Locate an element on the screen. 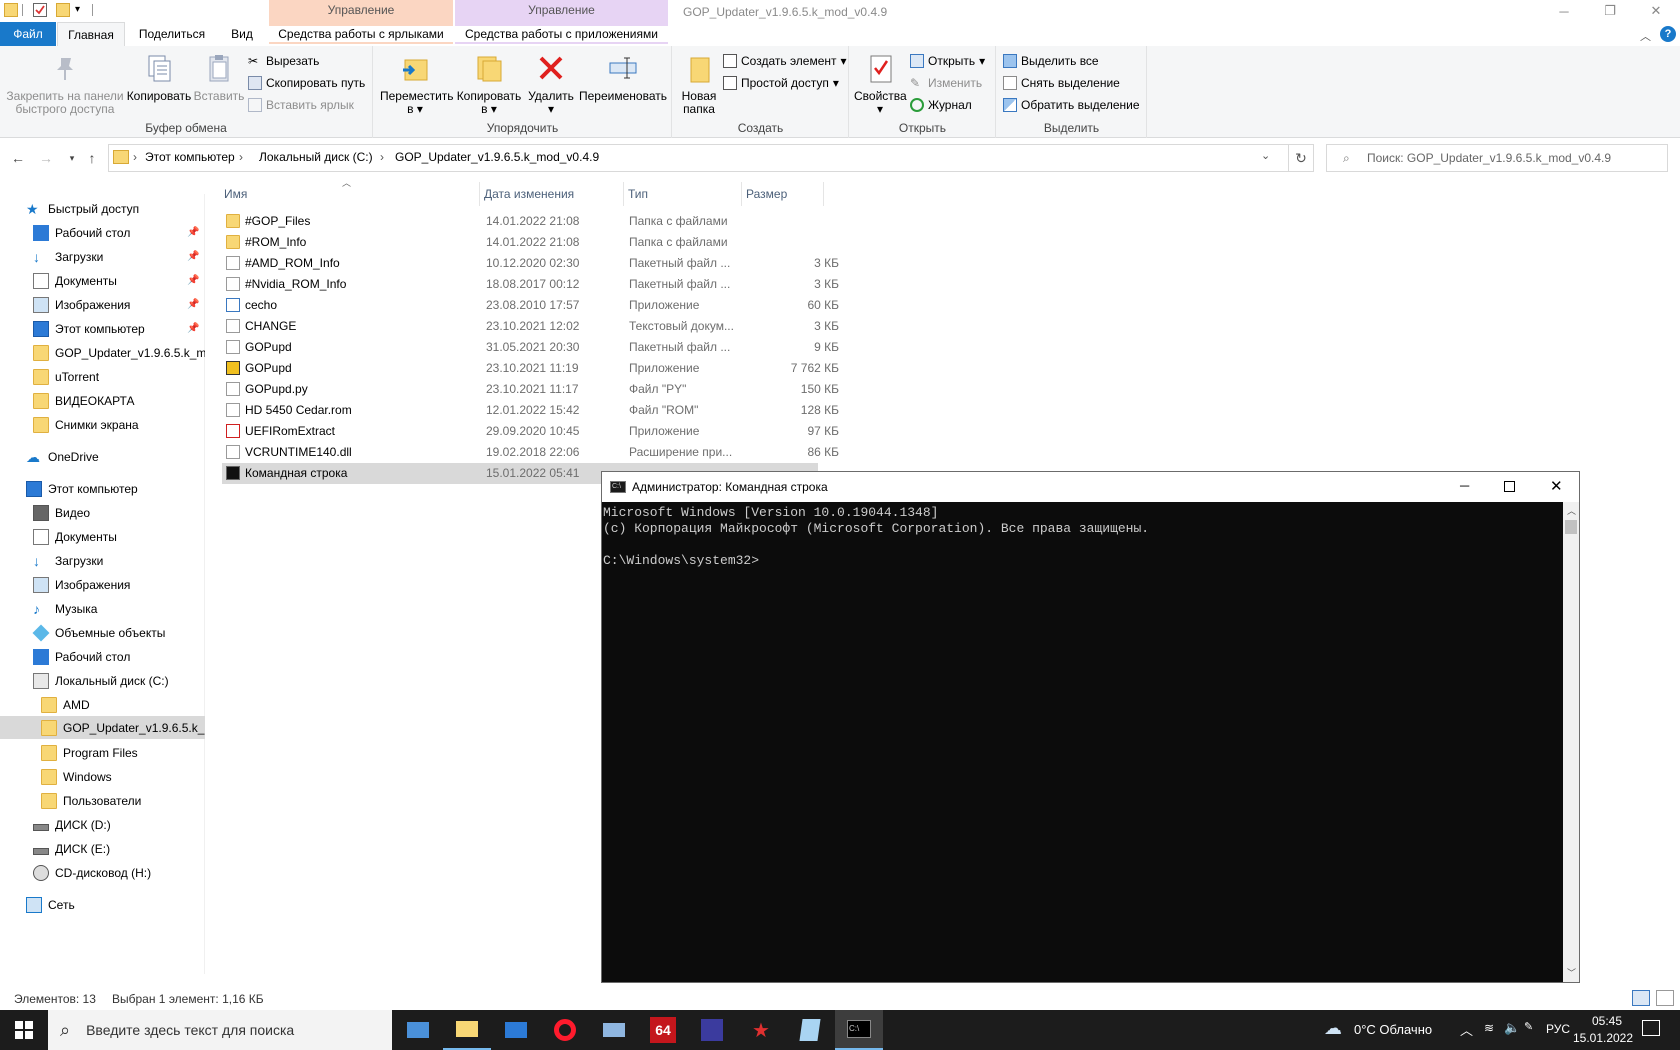  paste-shortcut-button: Вставить ярлык is located at coordinates (301, 105).